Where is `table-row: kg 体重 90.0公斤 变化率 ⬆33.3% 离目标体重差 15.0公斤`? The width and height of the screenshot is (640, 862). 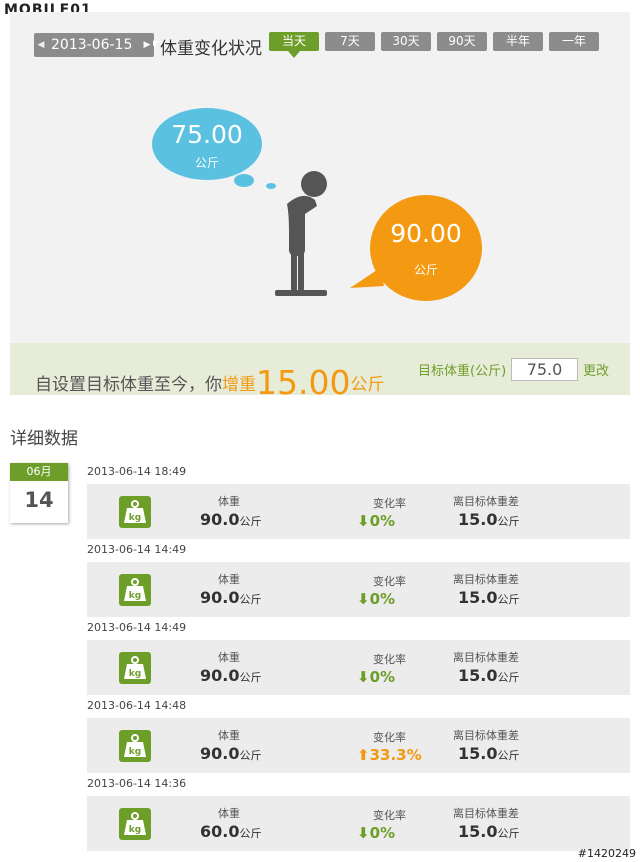
table-row: kg 体重 90.0公斤 变化率 ⬆33.3% 离目标体重差 15.0公斤 is located at coordinates (358, 745).